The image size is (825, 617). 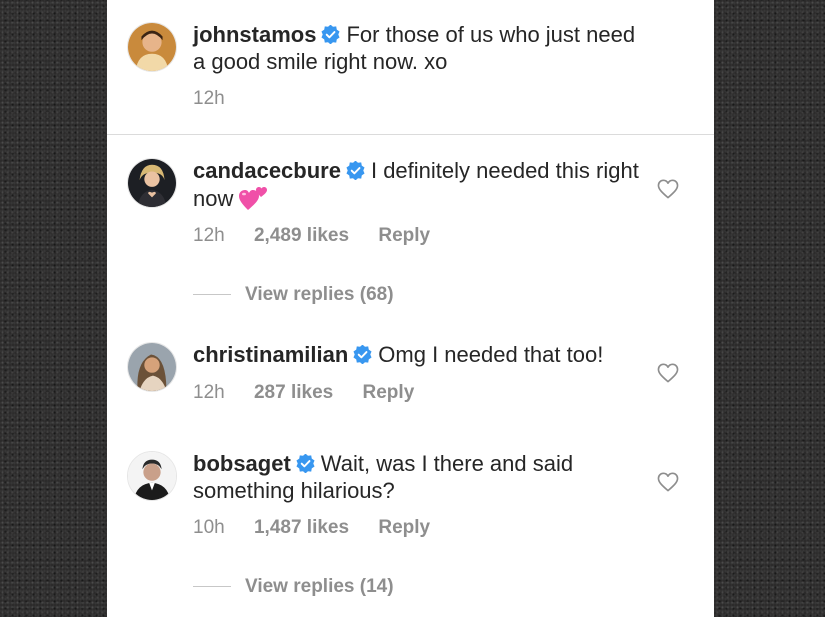 I want to click on avatar-johnstamos-image, so click(x=152, y=47).